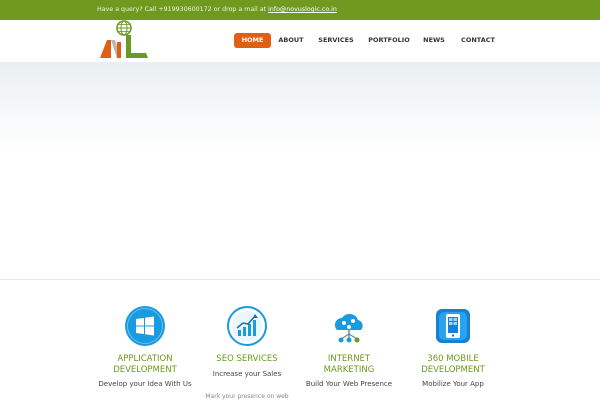 Image resolution: width=600 pixels, height=400 pixels. Describe the element at coordinates (145, 326) in the screenshot. I see `windows-icon` at that location.